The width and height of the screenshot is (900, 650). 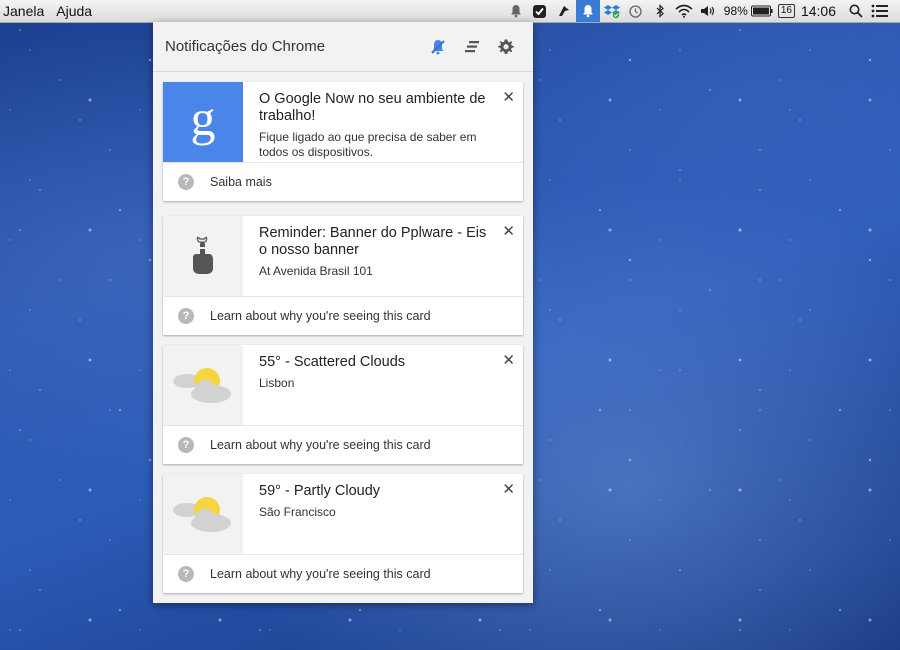 I want to click on panel-title: Notificações do Chrome, so click(x=245, y=46).